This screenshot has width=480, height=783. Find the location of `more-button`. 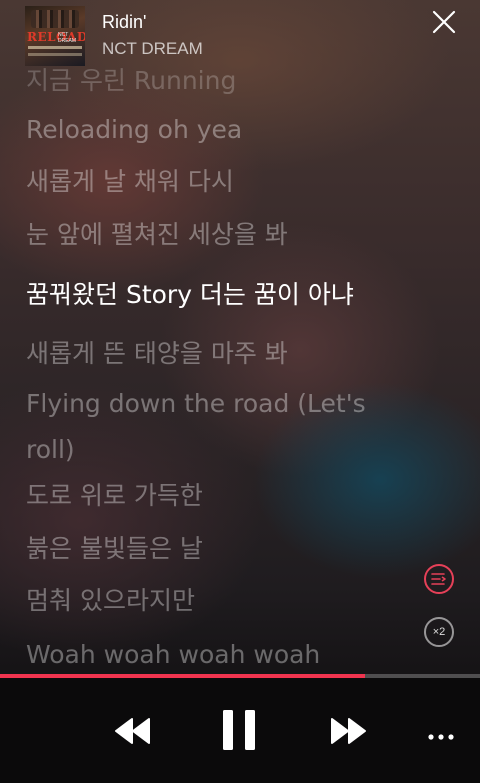

more-button is located at coordinates (441, 733).